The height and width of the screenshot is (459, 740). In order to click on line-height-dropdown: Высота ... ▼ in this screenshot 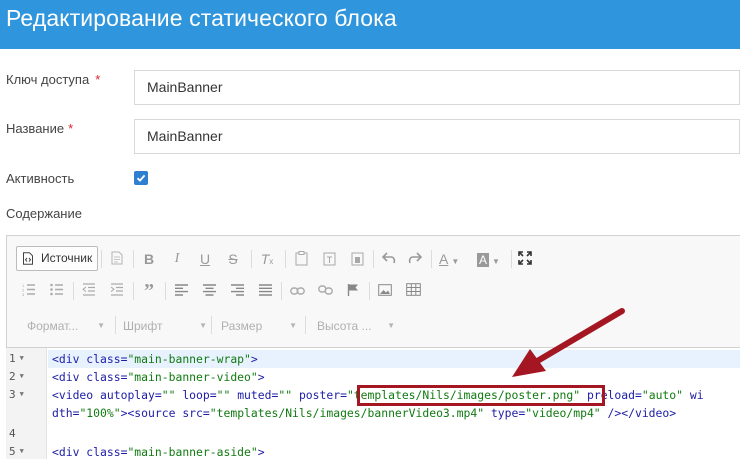, I will do `click(355, 326)`.